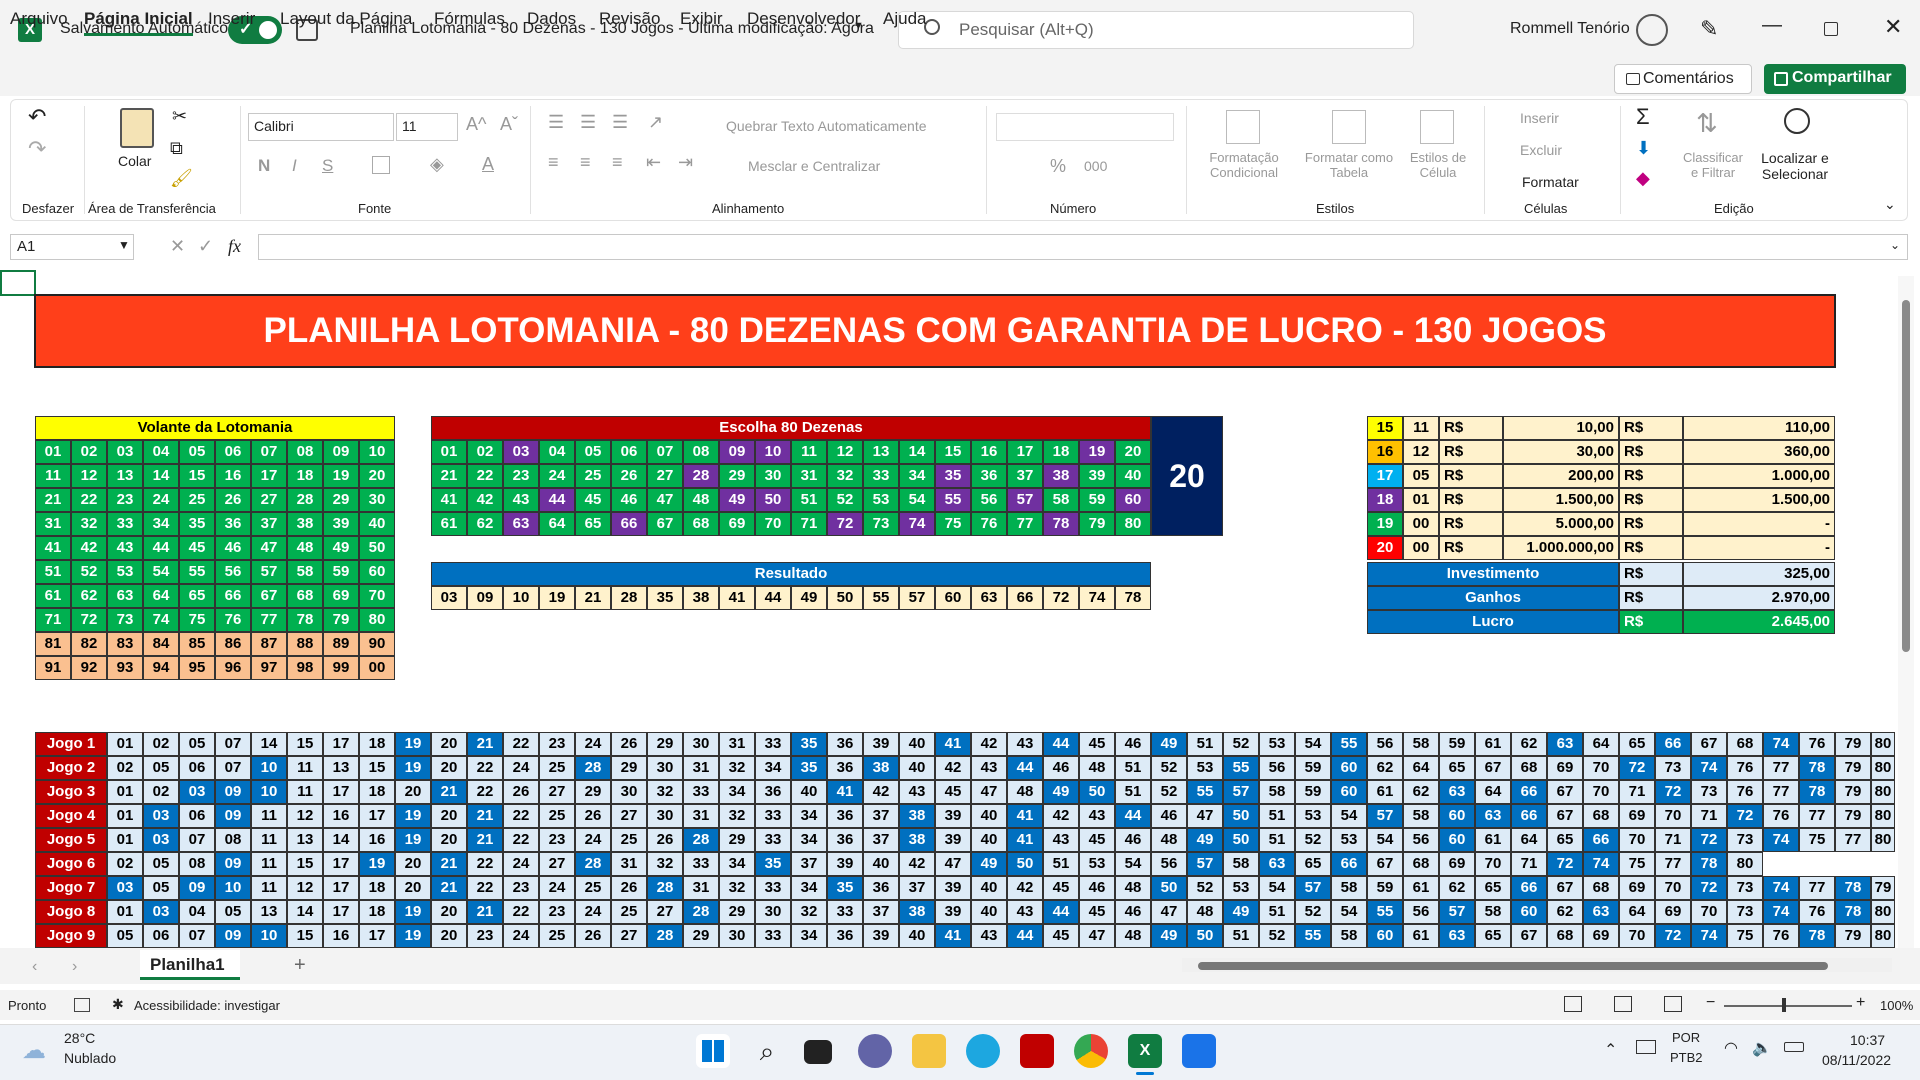 The image size is (1920, 1080). I want to click on game-number: 58, so click(1277, 792).